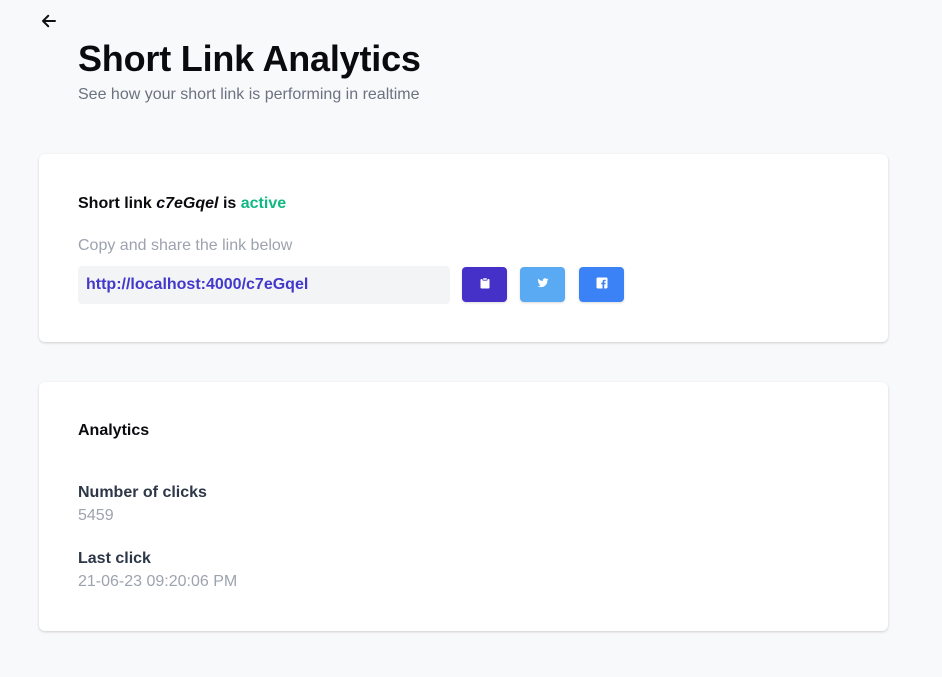 The height and width of the screenshot is (677, 942). What do you see at coordinates (114, 558) in the screenshot?
I see `last-click-label: Last click` at bounding box center [114, 558].